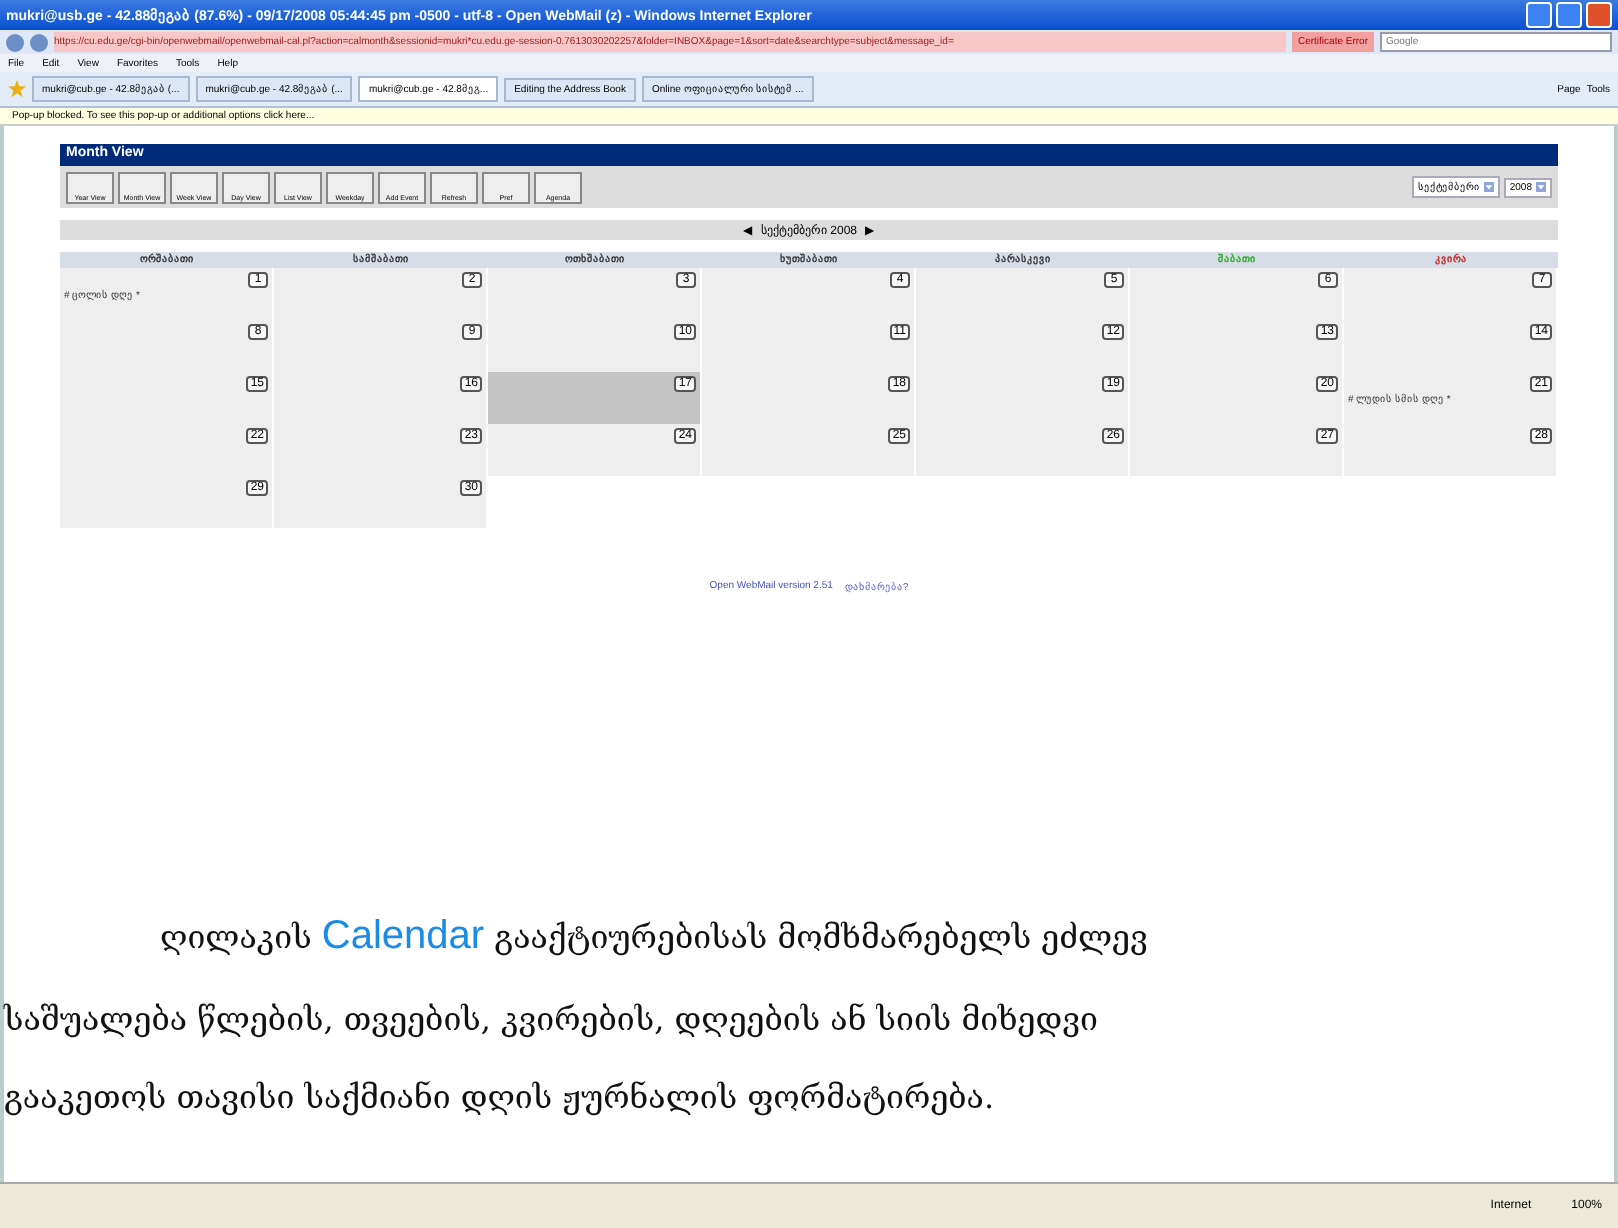 Image resolution: width=1618 pixels, height=1228 pixels. I want to click on forward-button, so click(39, 42).